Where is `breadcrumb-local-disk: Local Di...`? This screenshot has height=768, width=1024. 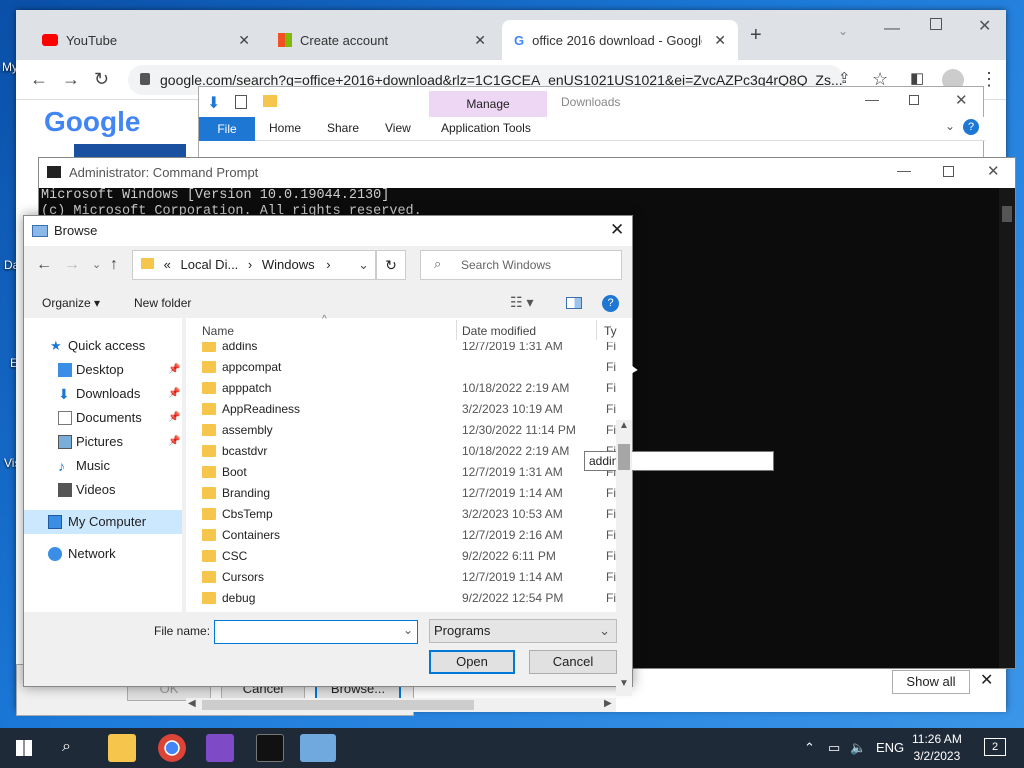
breadcrumb-local-disk: Local Di... is located at coordinates (209, 264).